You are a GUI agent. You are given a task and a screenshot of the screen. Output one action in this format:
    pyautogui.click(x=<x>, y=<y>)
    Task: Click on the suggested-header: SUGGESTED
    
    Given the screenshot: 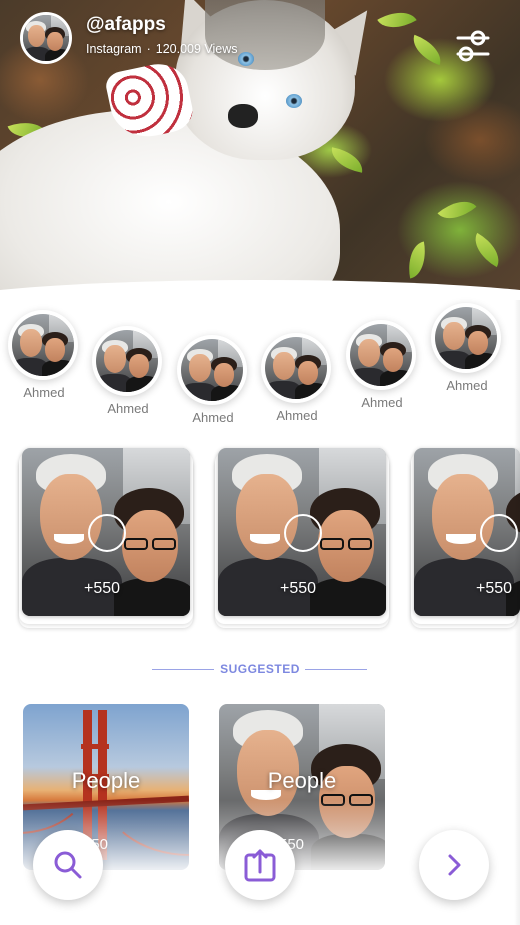 What is the action you would take?
    pyautogui.click(x=260, y=670)
    